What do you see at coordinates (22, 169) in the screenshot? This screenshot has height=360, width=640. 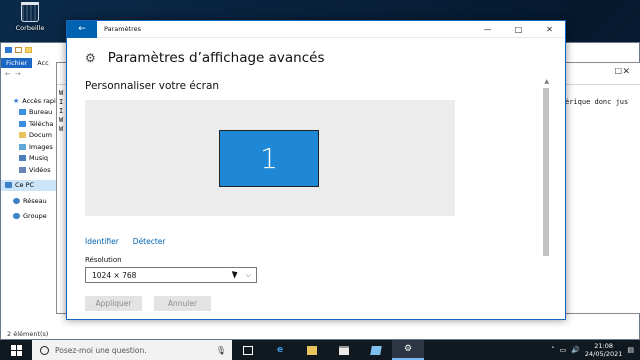 I see `videos-folder-icon` at bounding box center [22, 169].